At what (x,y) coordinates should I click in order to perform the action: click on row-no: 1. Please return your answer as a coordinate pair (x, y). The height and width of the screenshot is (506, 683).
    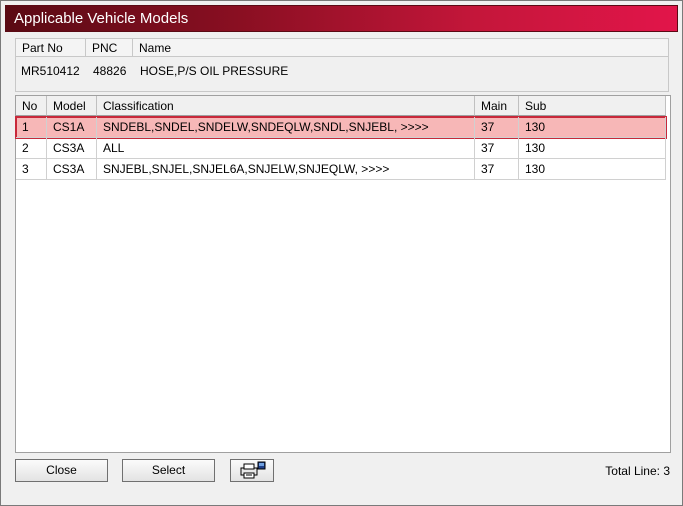
    Looking at the image, I should click on (31, 127).